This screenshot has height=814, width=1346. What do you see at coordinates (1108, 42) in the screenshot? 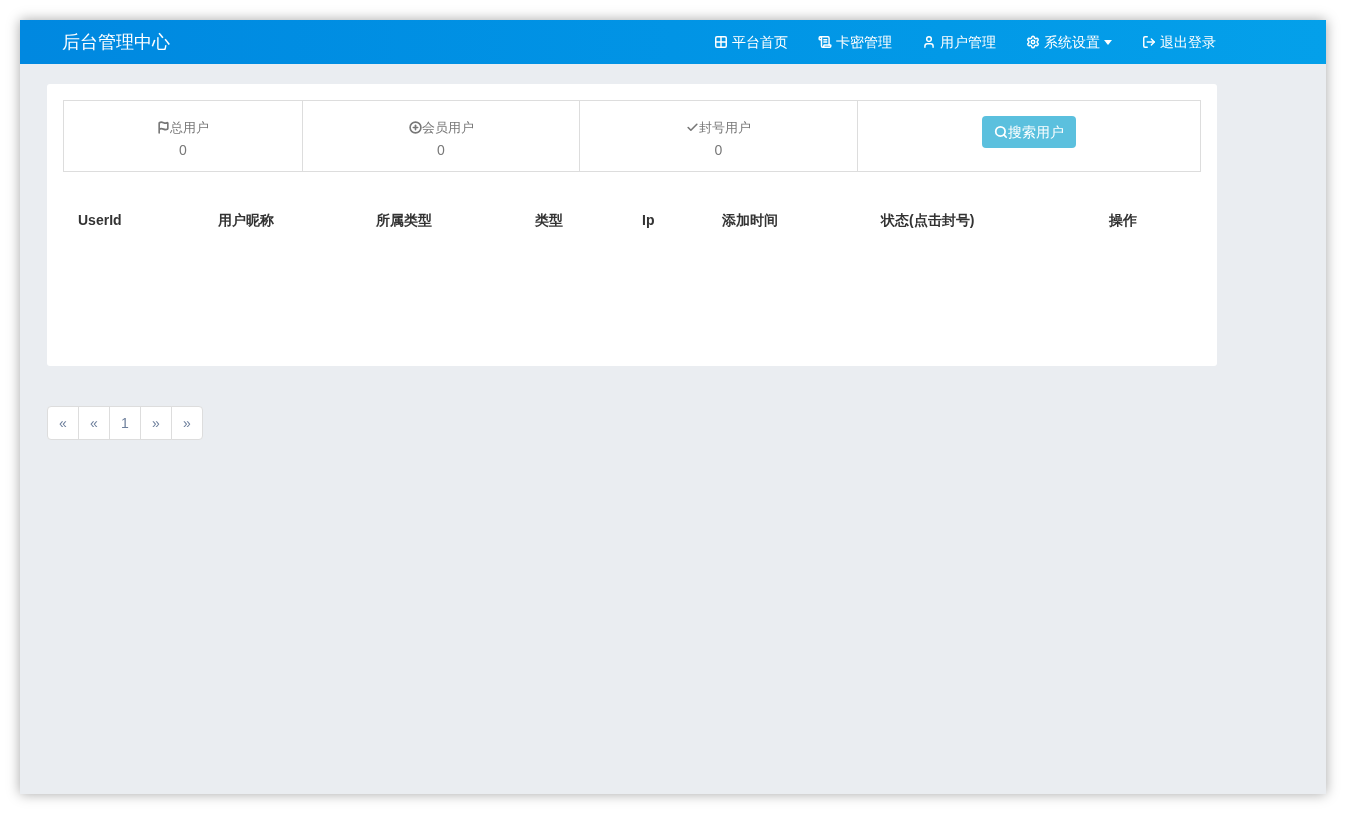
I see `caret-icon` at bounding box center [1108, 42].